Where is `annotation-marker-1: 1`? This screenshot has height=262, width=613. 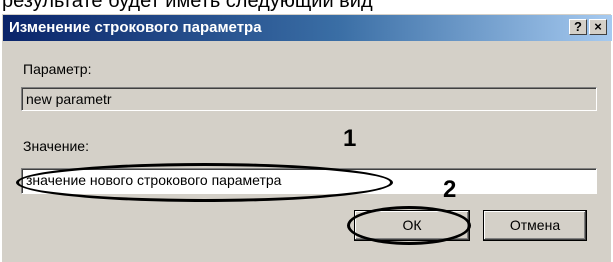
annotation-marker-1: 1 is located at coordinates (350, 138).